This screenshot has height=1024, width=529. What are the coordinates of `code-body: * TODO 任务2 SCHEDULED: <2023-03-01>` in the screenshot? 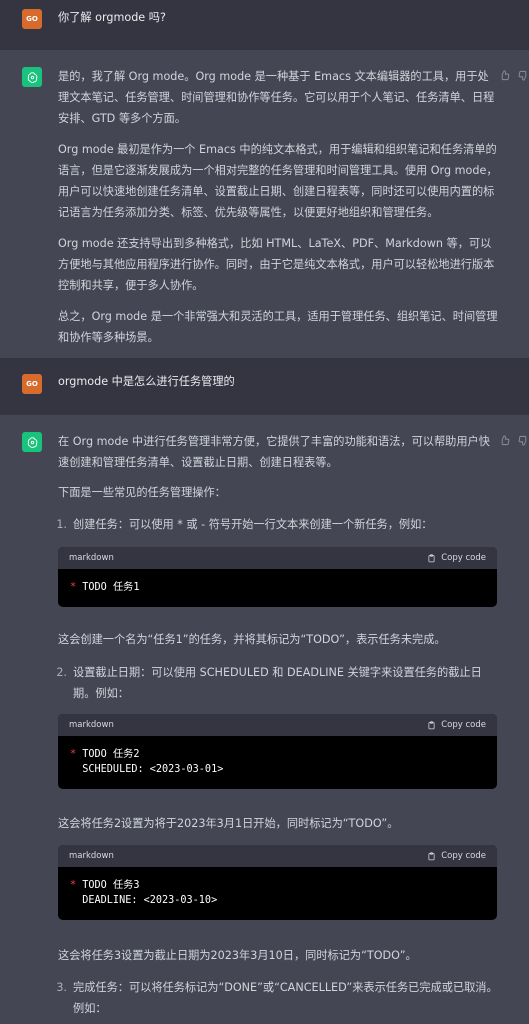 It's located at (277, 762).